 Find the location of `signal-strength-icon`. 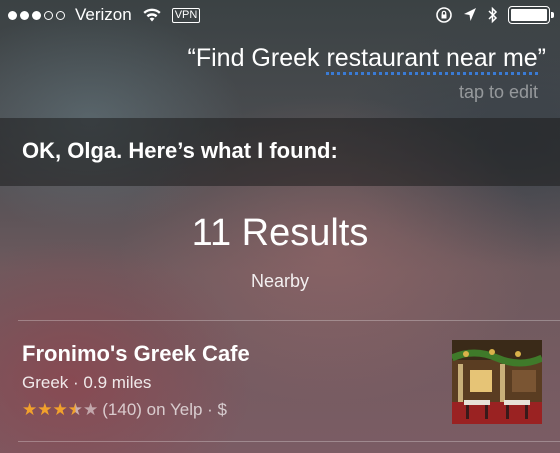

signal-strength-icon is located at coordinates (36, 15).